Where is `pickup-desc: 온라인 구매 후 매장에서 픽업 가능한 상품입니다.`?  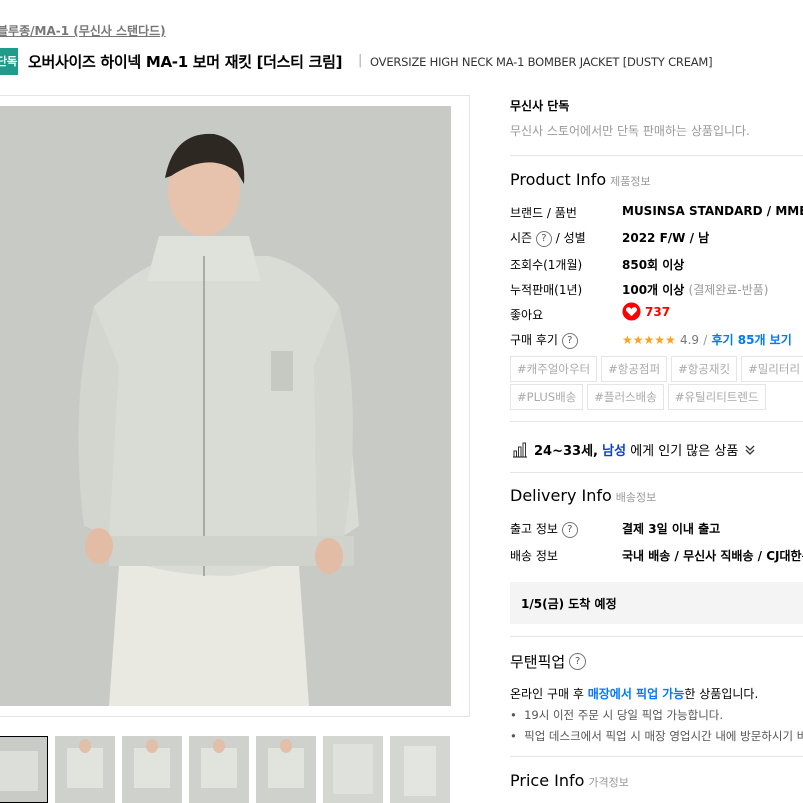
pickup-desc: 온라인 구매 후 매장에서 픽업 가능한 상품입니다. is located at coordinates (634, 693).